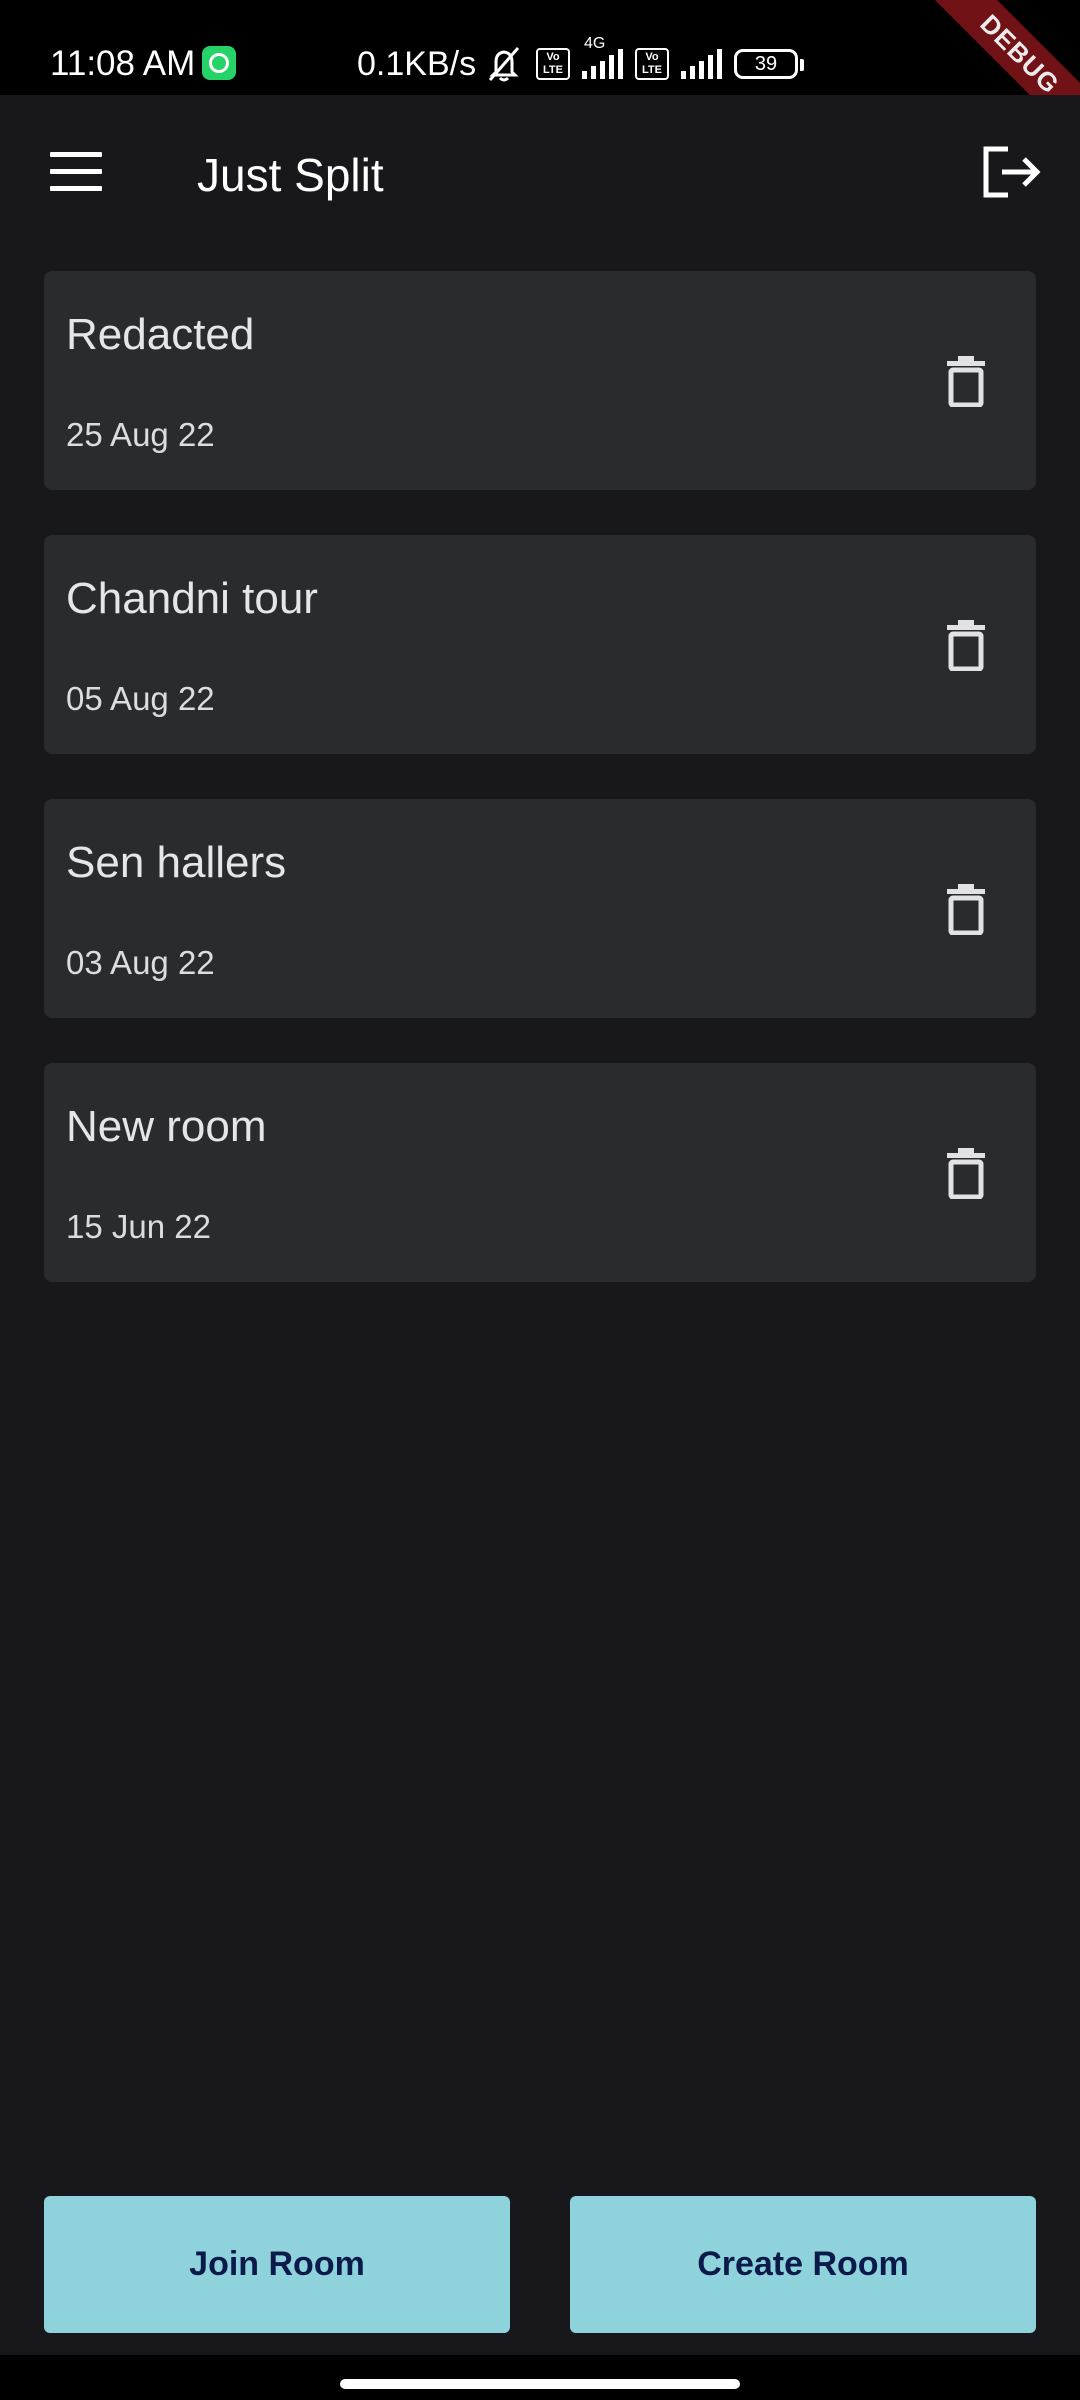 This screenshot has width=1080, height=2400. Describe the element at coordinates (140, 962) in the screenshot. I see `room-date: 03 Aug 22` at that location.